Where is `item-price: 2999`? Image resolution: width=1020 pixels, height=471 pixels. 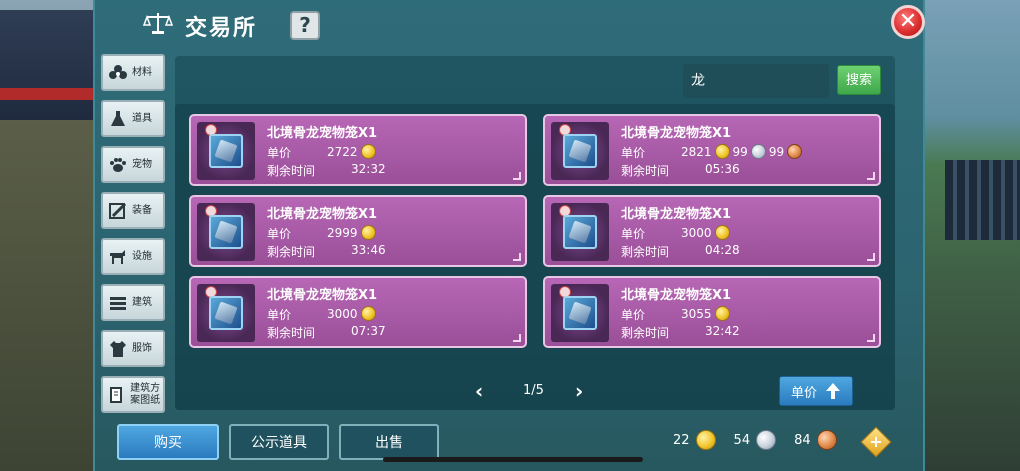 item-price: 2999 is located at coordinates (351, 232).